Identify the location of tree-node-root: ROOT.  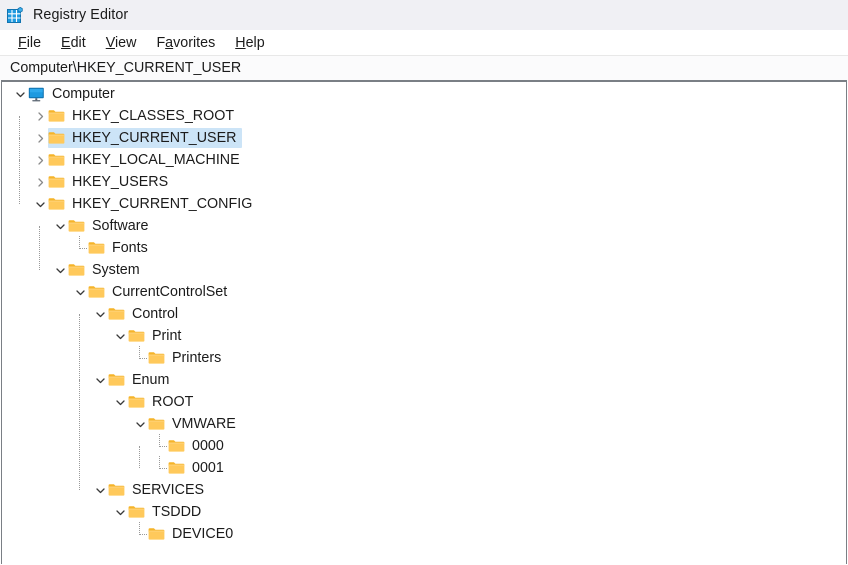
(424, 402).